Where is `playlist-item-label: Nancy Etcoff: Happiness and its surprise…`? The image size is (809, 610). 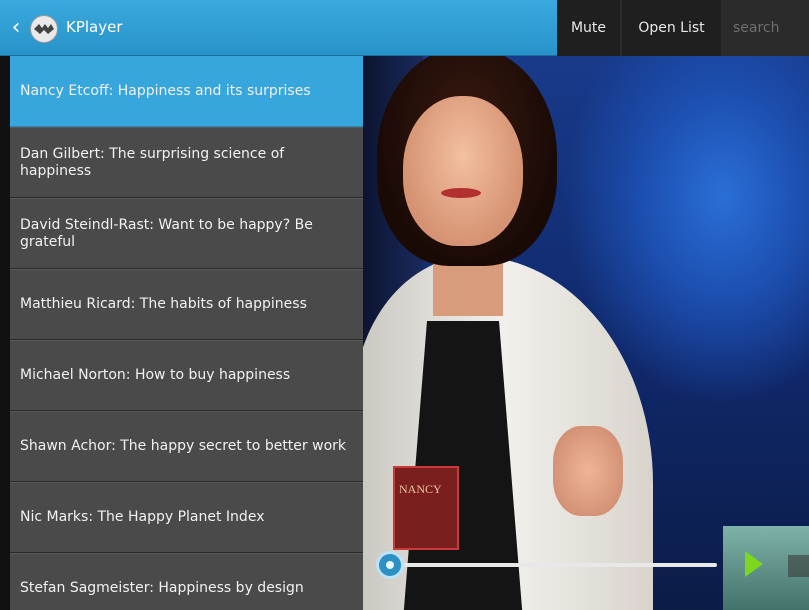 playlist-item-label: Nancy Etcoff: Happiness and its surprise… is located at coordinates (165, 91).